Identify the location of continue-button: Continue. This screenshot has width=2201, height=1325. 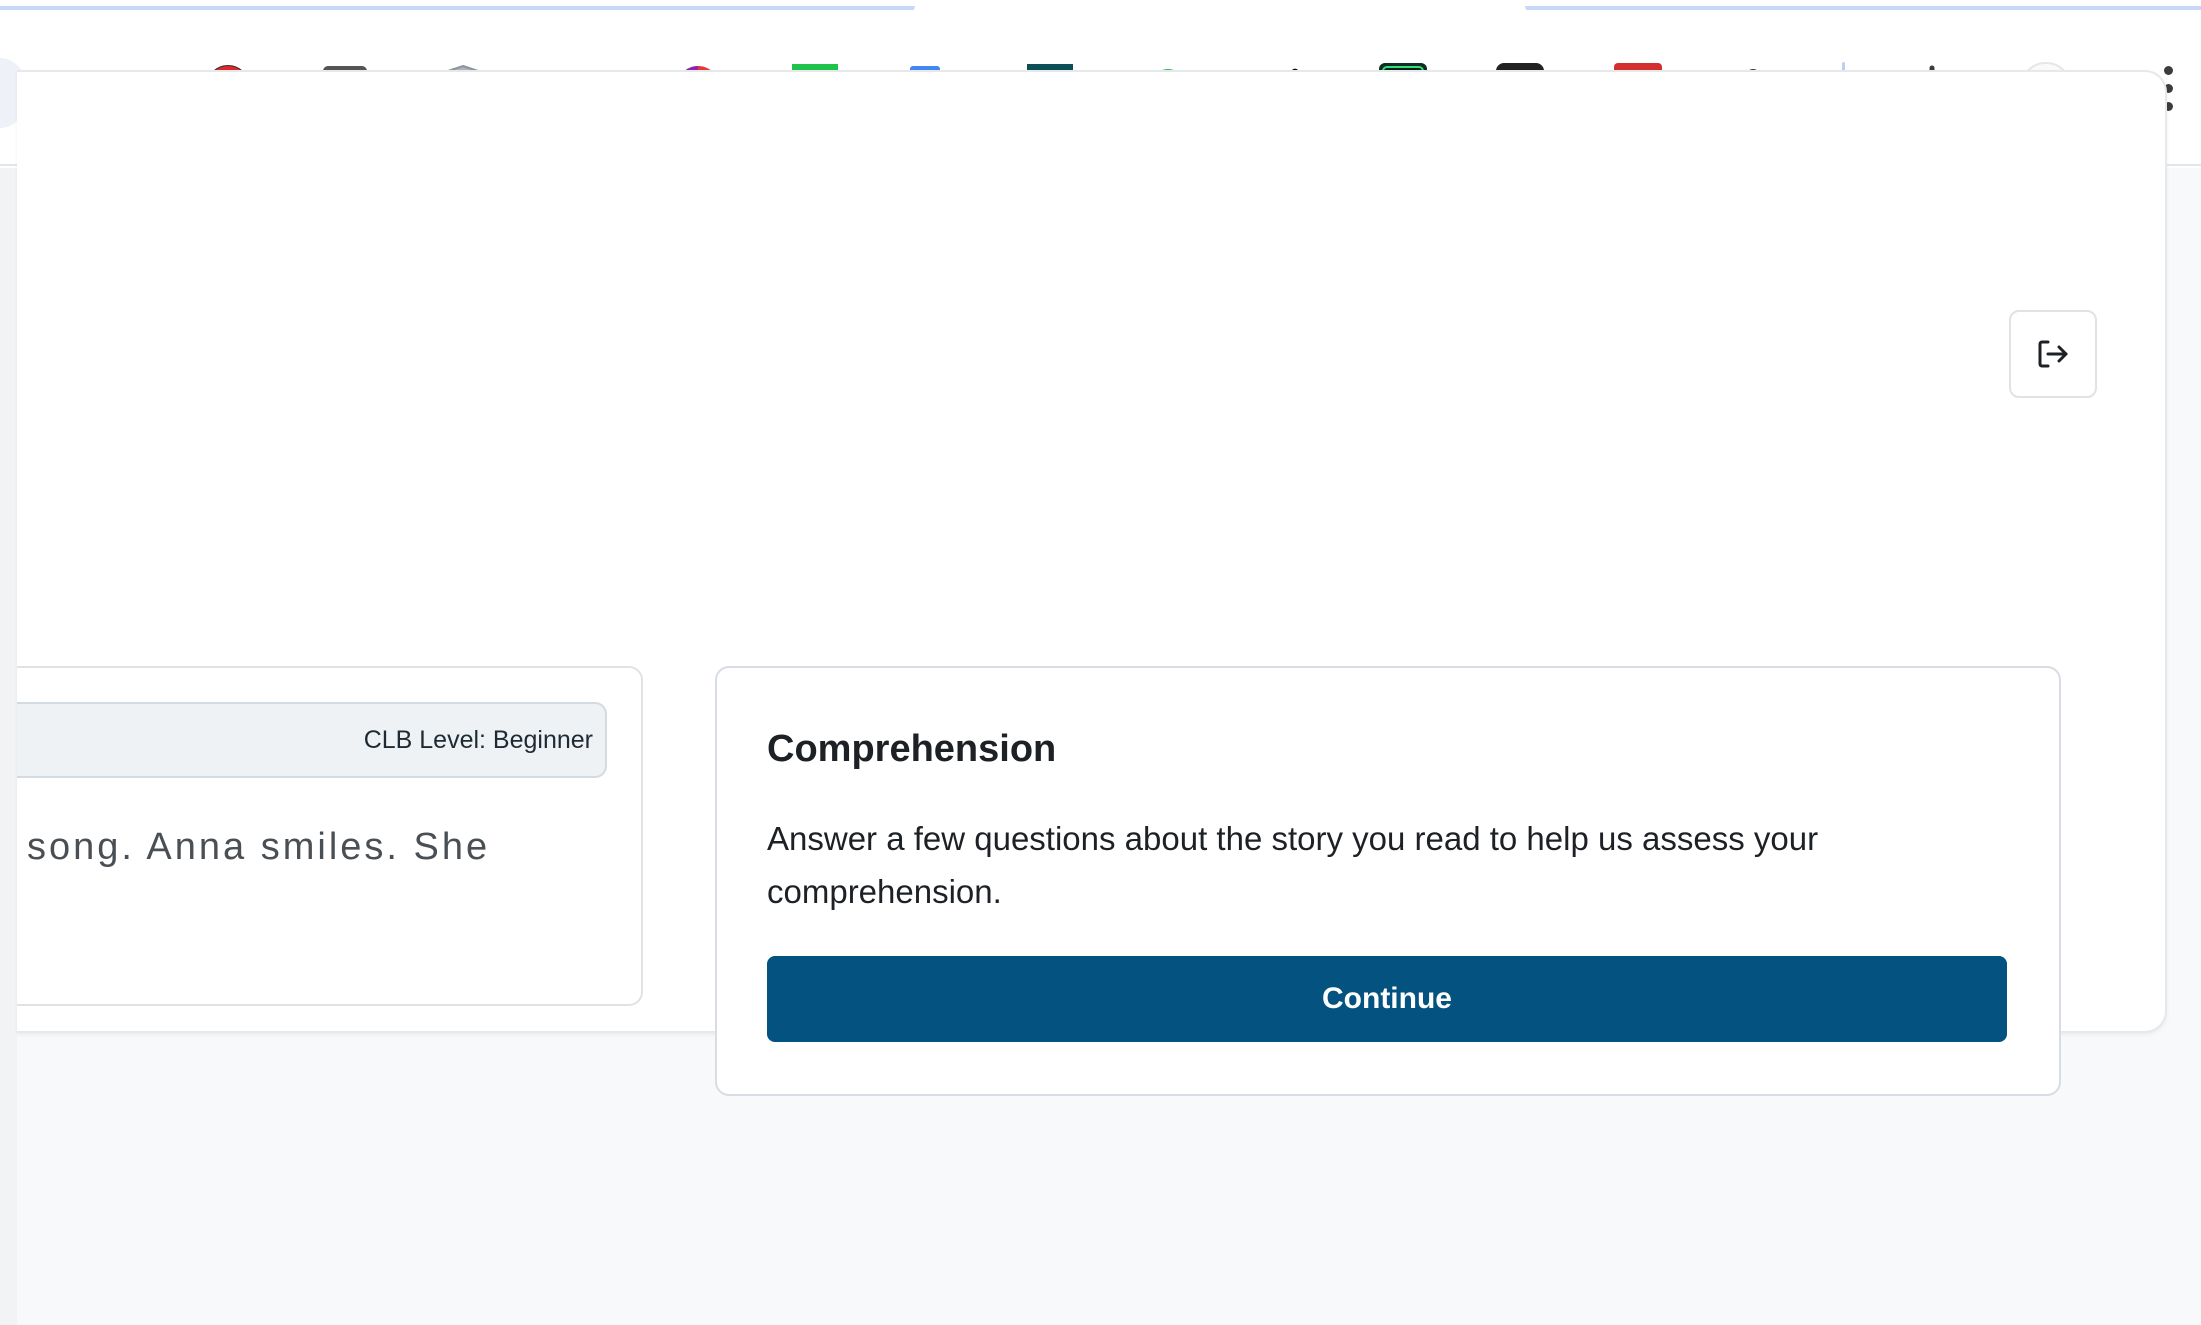
(1387, 999).